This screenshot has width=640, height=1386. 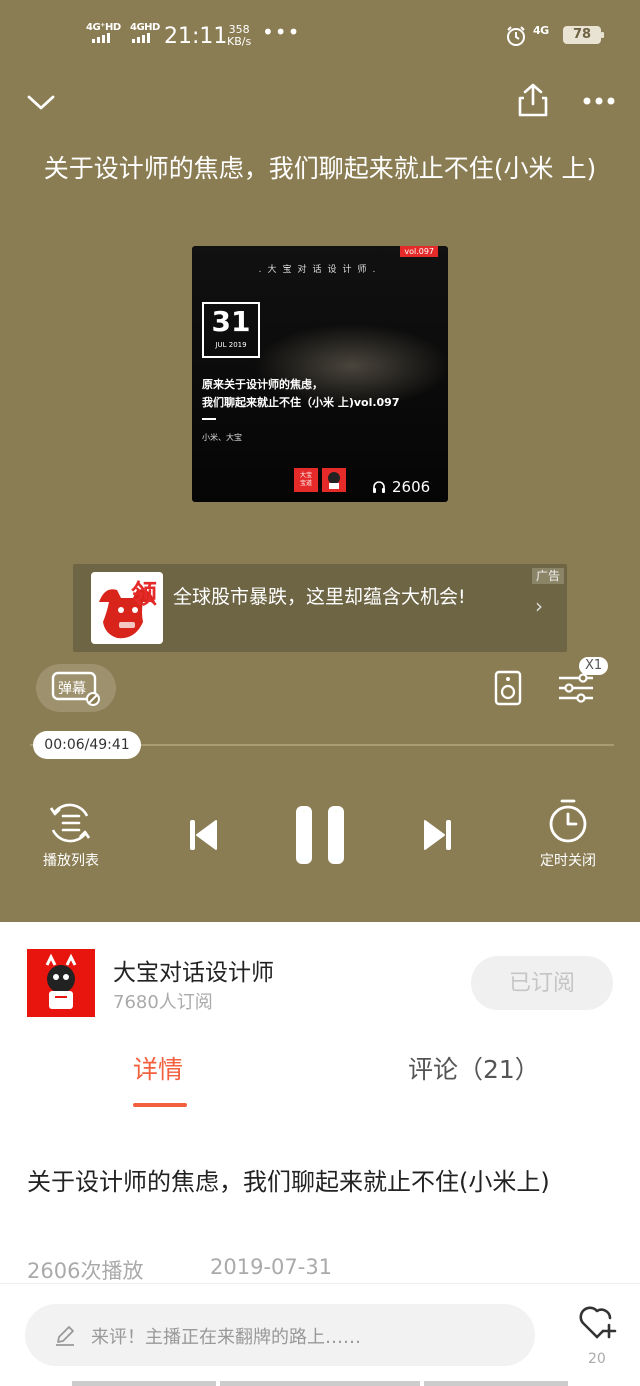 I want to click on mascot-icon, so click(x=334, y=480).